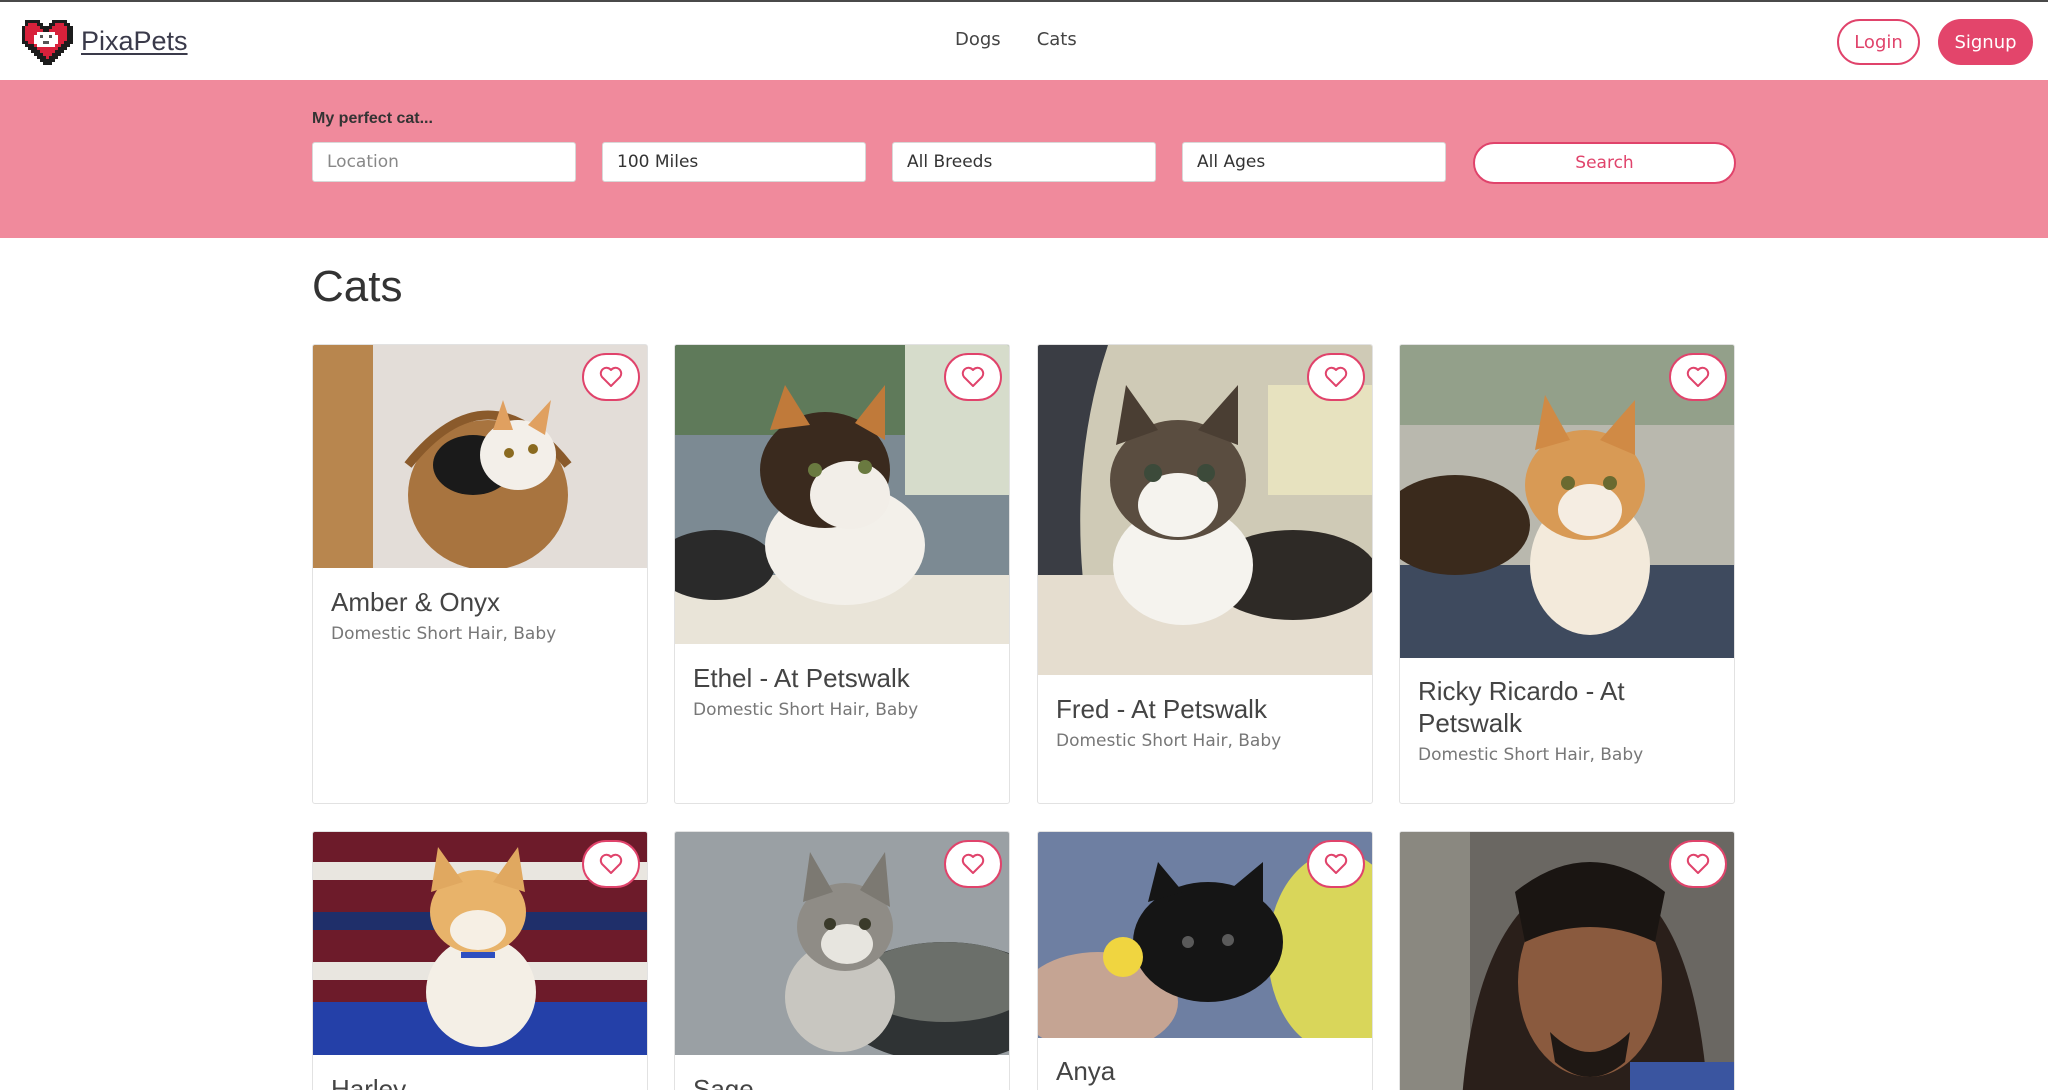 This screenshot has width=2048, height=1090. Describe the element at coordinates (1985, 42) in the screenshot. I see `signup-button: Signup` at that location.